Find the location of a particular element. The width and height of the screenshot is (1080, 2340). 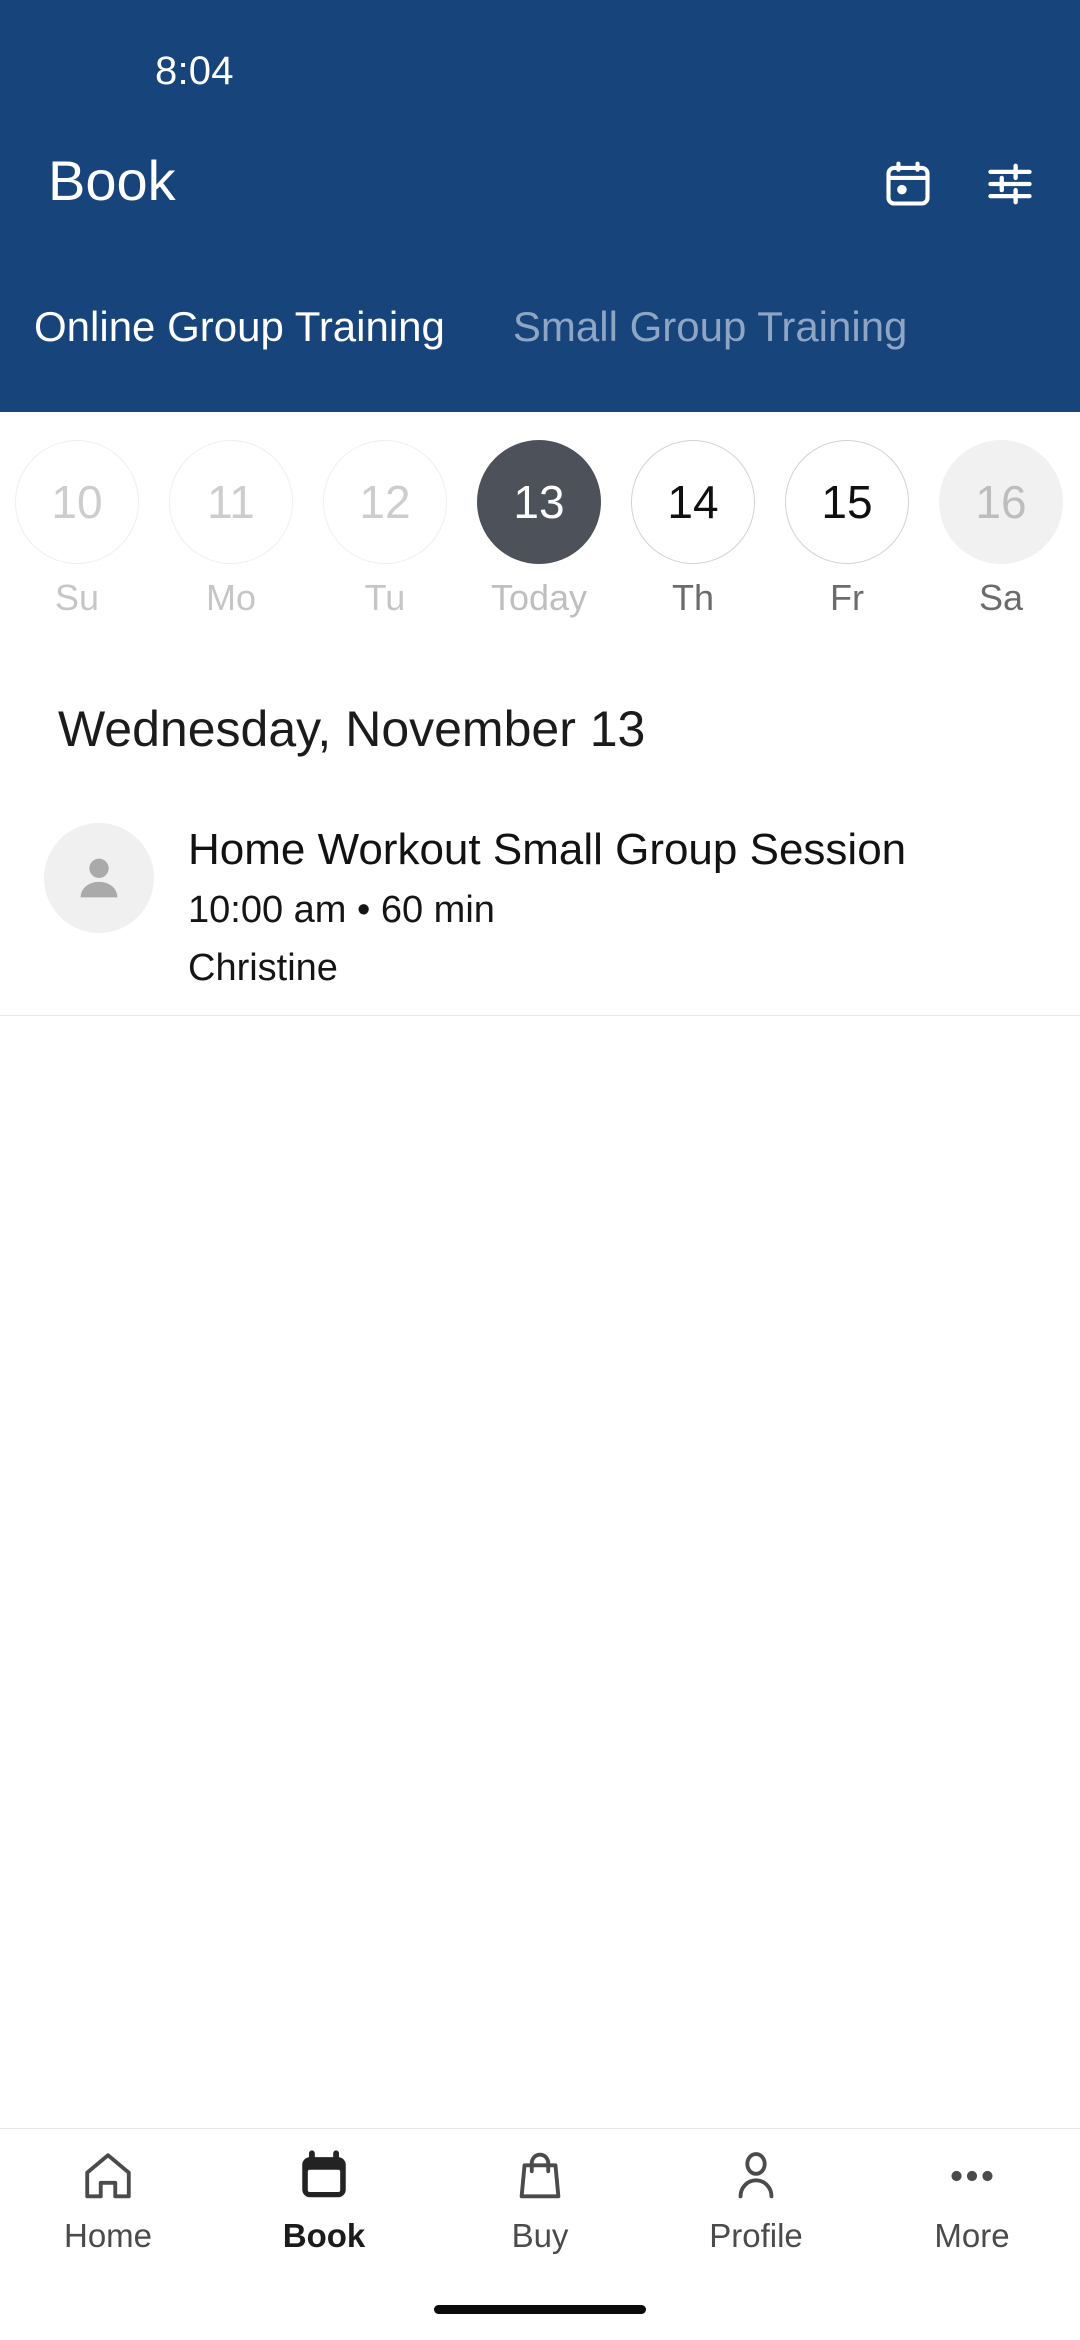

date-cell-15: 15 Fr is located at coordinates (847, 529).